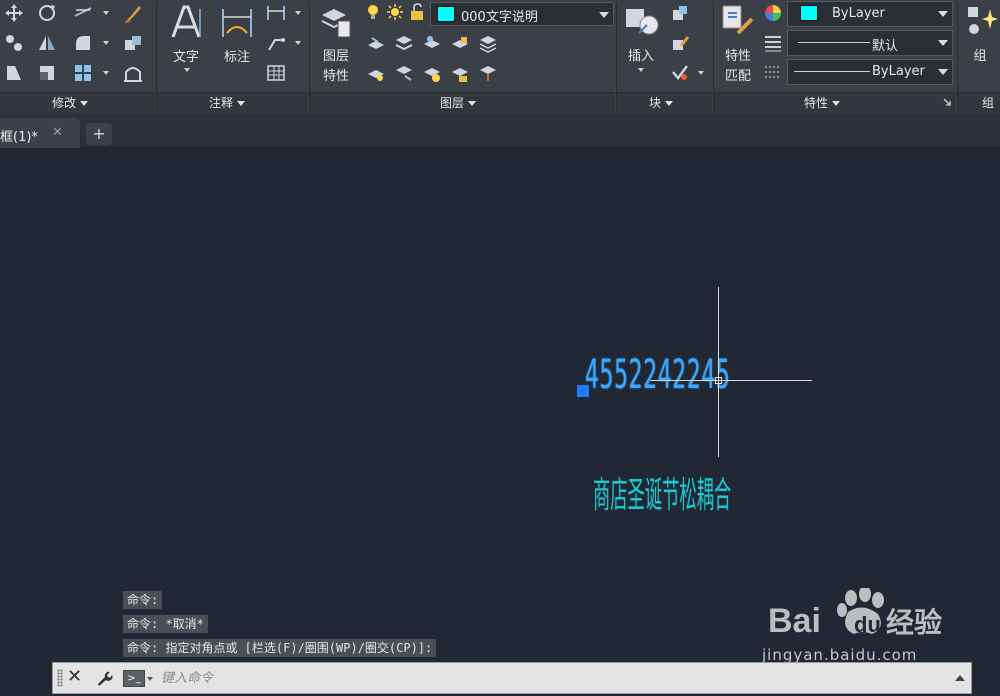 This screenshot has width=1000, height=696. Describe the element at coordinates (731, 380) in the screenshot. I see `crosshair-horizontal` at that location.